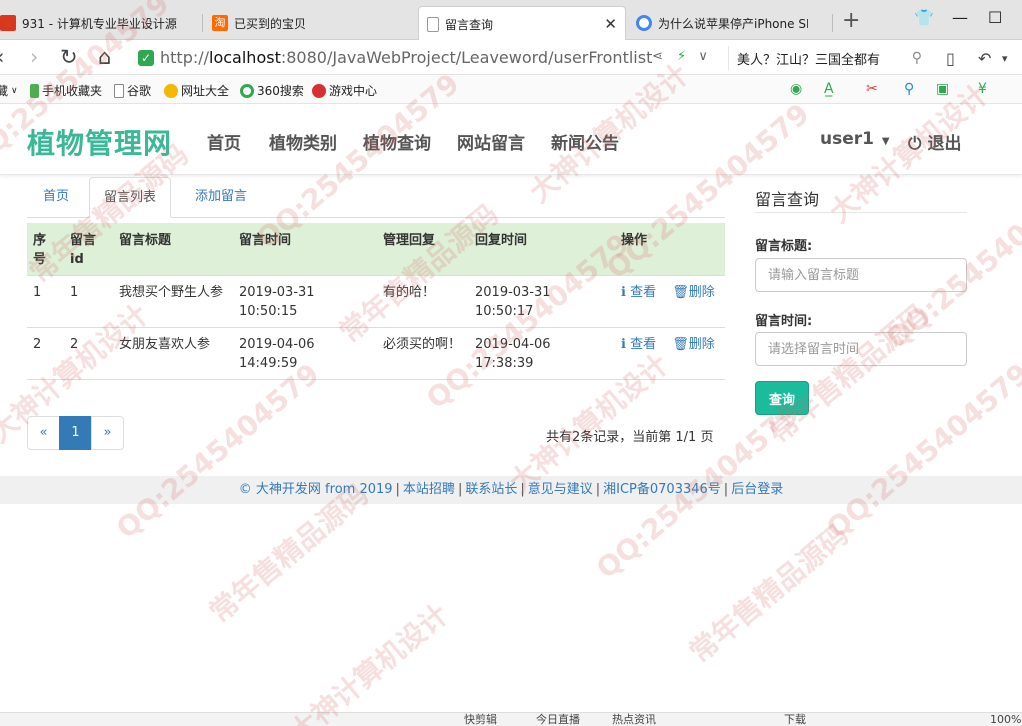  Describe the element at coordinates (960, 17) in the screenshot. I see `minimize-icon: —` at that location.